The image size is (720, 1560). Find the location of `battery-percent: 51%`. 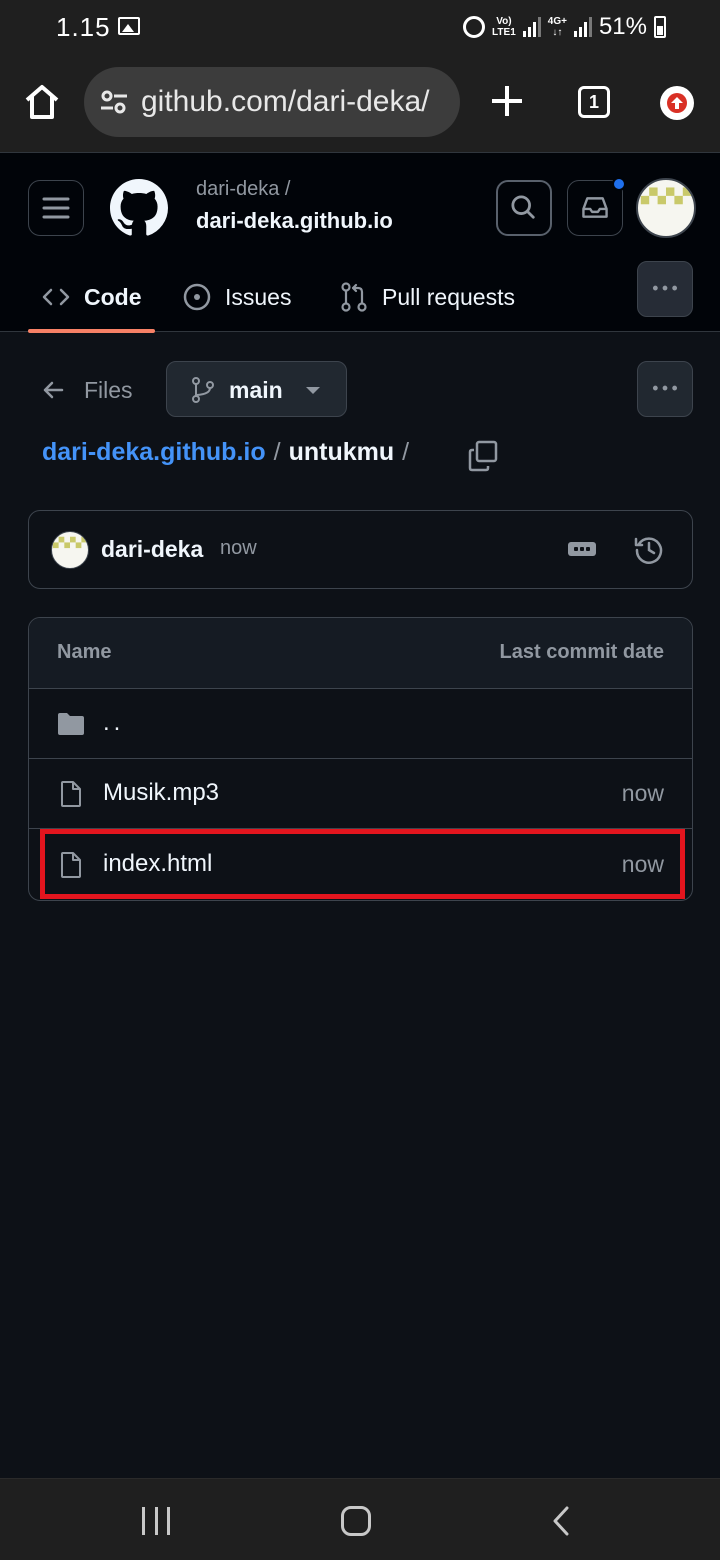

battery-percent: 51% is located at coordinates (622, 26).